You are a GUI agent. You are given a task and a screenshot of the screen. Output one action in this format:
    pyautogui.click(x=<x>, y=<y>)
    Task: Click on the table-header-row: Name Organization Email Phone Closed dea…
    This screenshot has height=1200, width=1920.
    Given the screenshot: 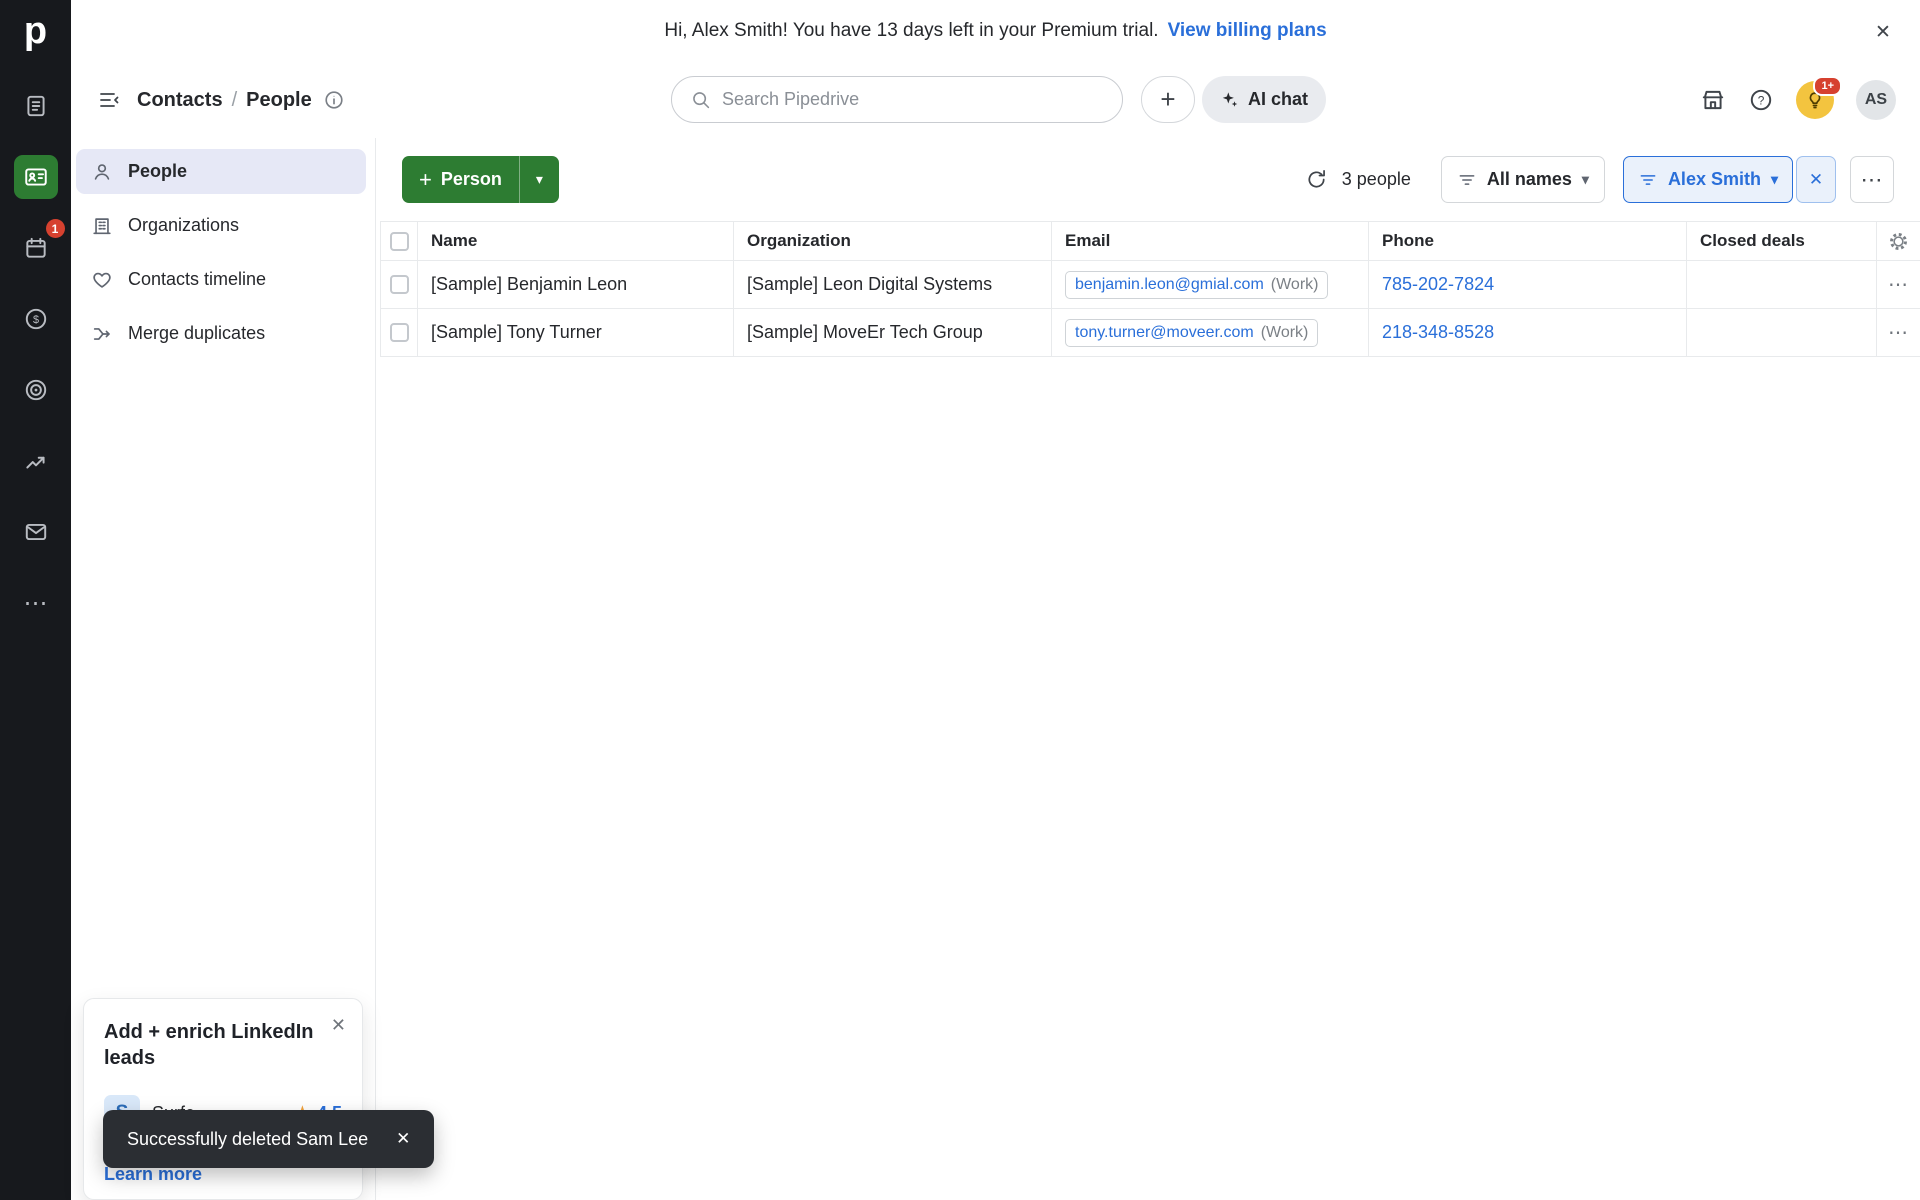 What is the action you would take?
    pyautogui.click(x=1150, y=241)
    